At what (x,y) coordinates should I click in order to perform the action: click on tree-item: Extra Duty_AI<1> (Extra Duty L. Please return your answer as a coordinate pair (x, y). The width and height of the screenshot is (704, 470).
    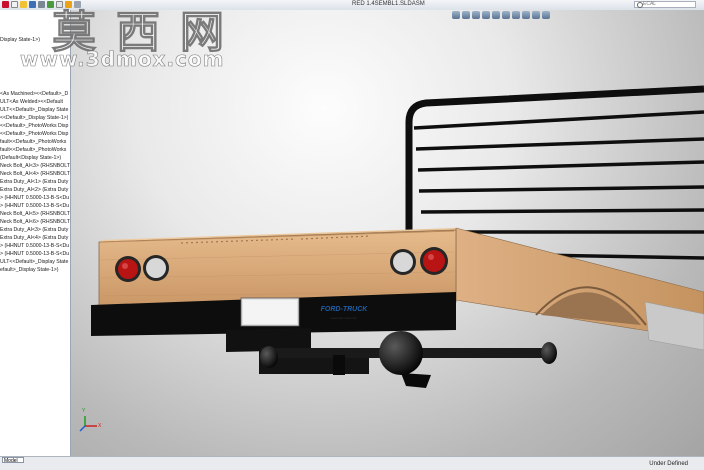
    Looking at the image, I should click on (35, 182).